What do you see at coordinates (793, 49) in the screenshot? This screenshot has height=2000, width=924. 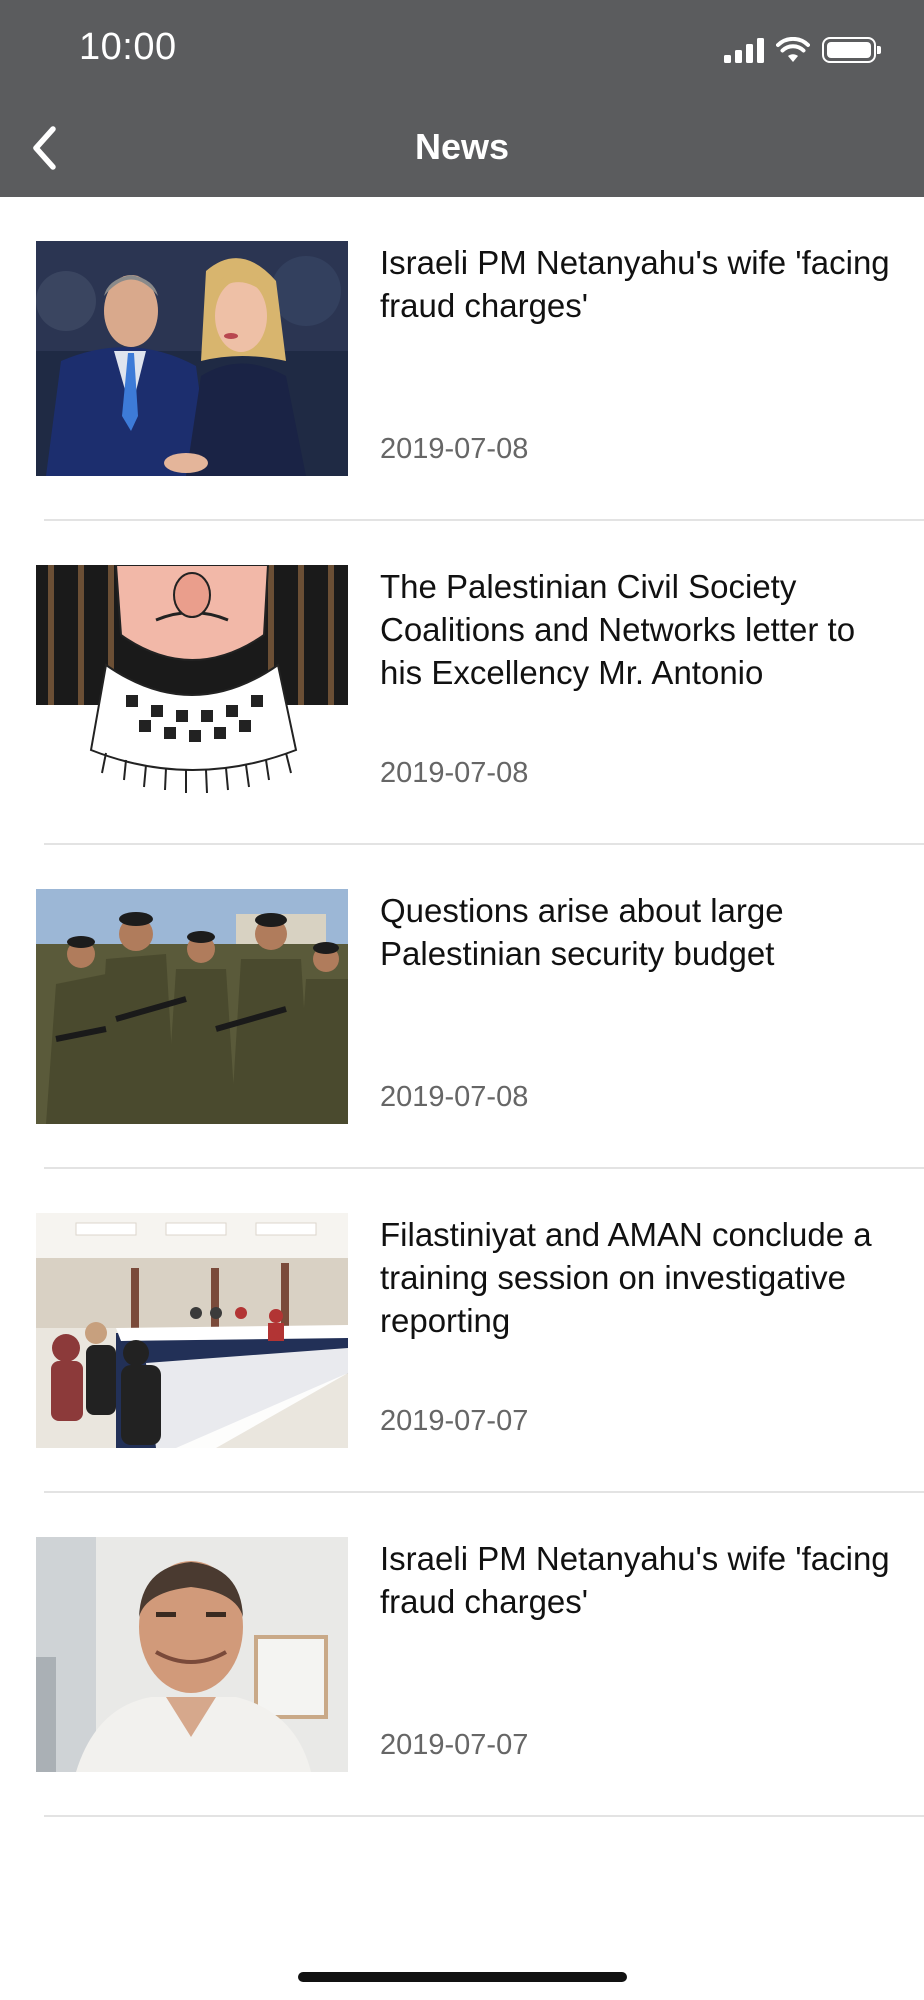 I see `wifi-icon` at bounding box center [793, 49].